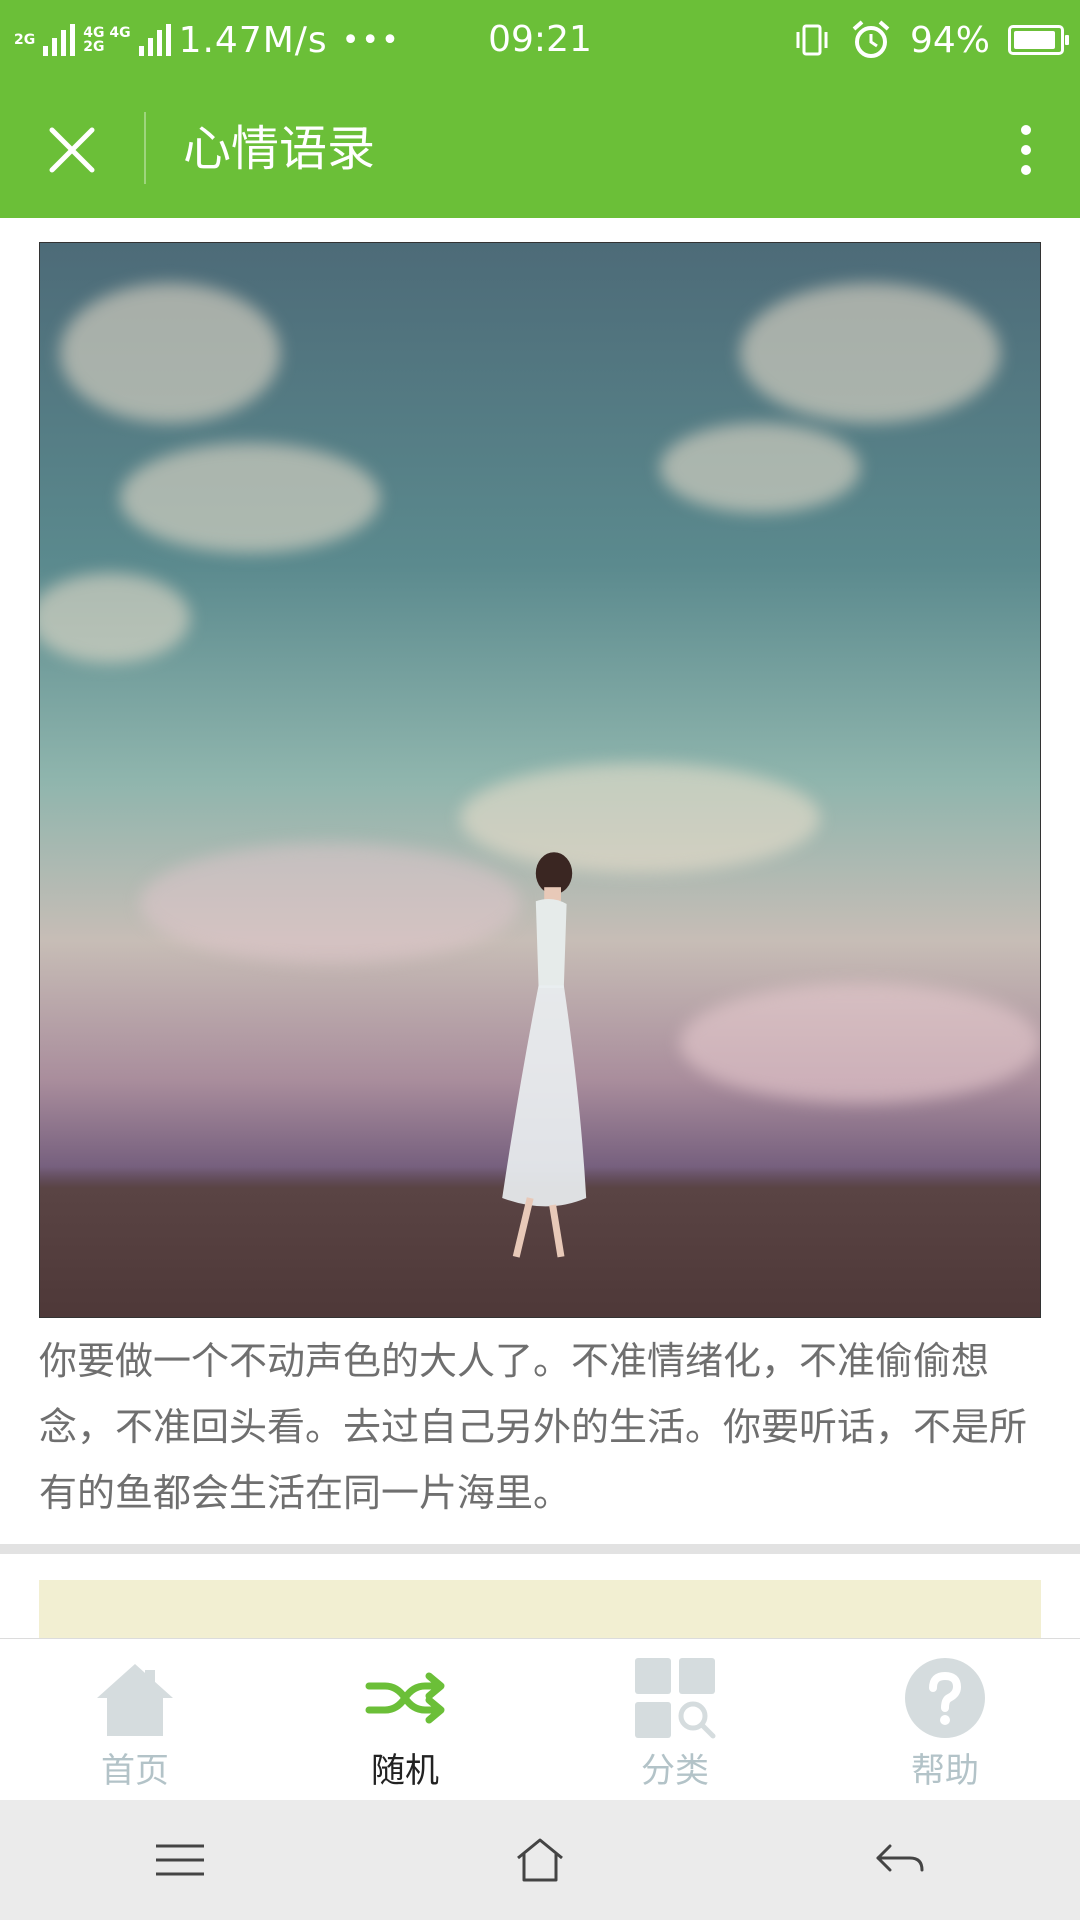 This screenshot has width=1080, height=1920. I want to click on battery-level, so click(1035, 40).